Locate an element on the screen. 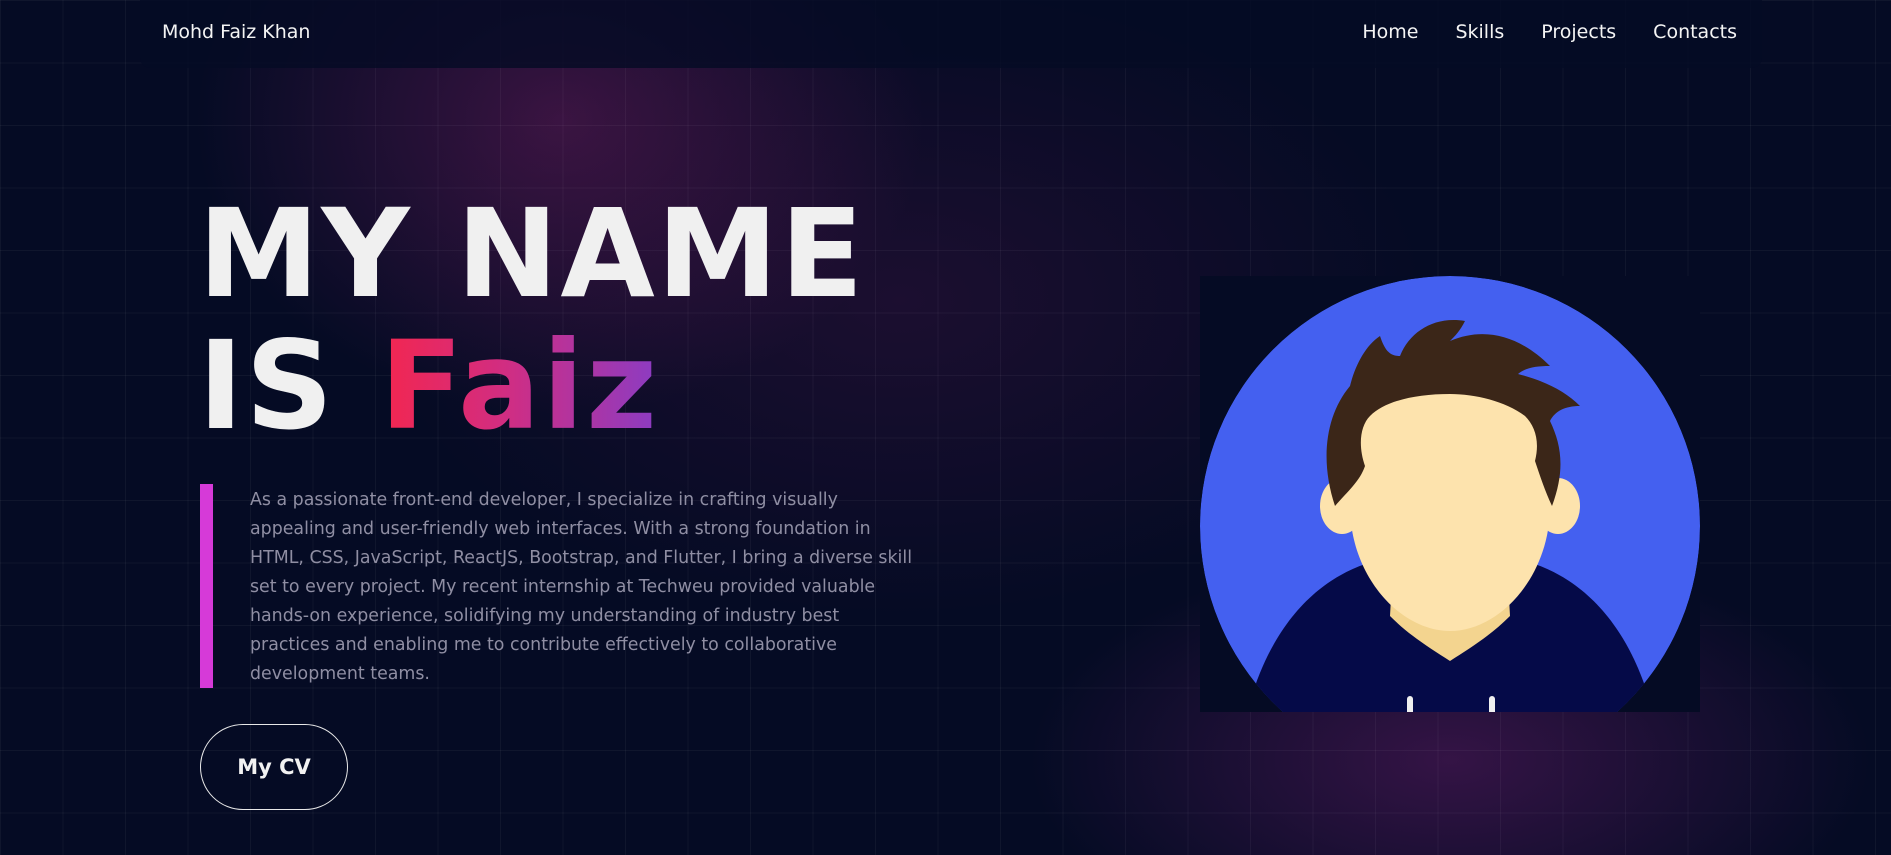  hero-title: MY NAME IS Faiz is located at coordinates (532, 320).